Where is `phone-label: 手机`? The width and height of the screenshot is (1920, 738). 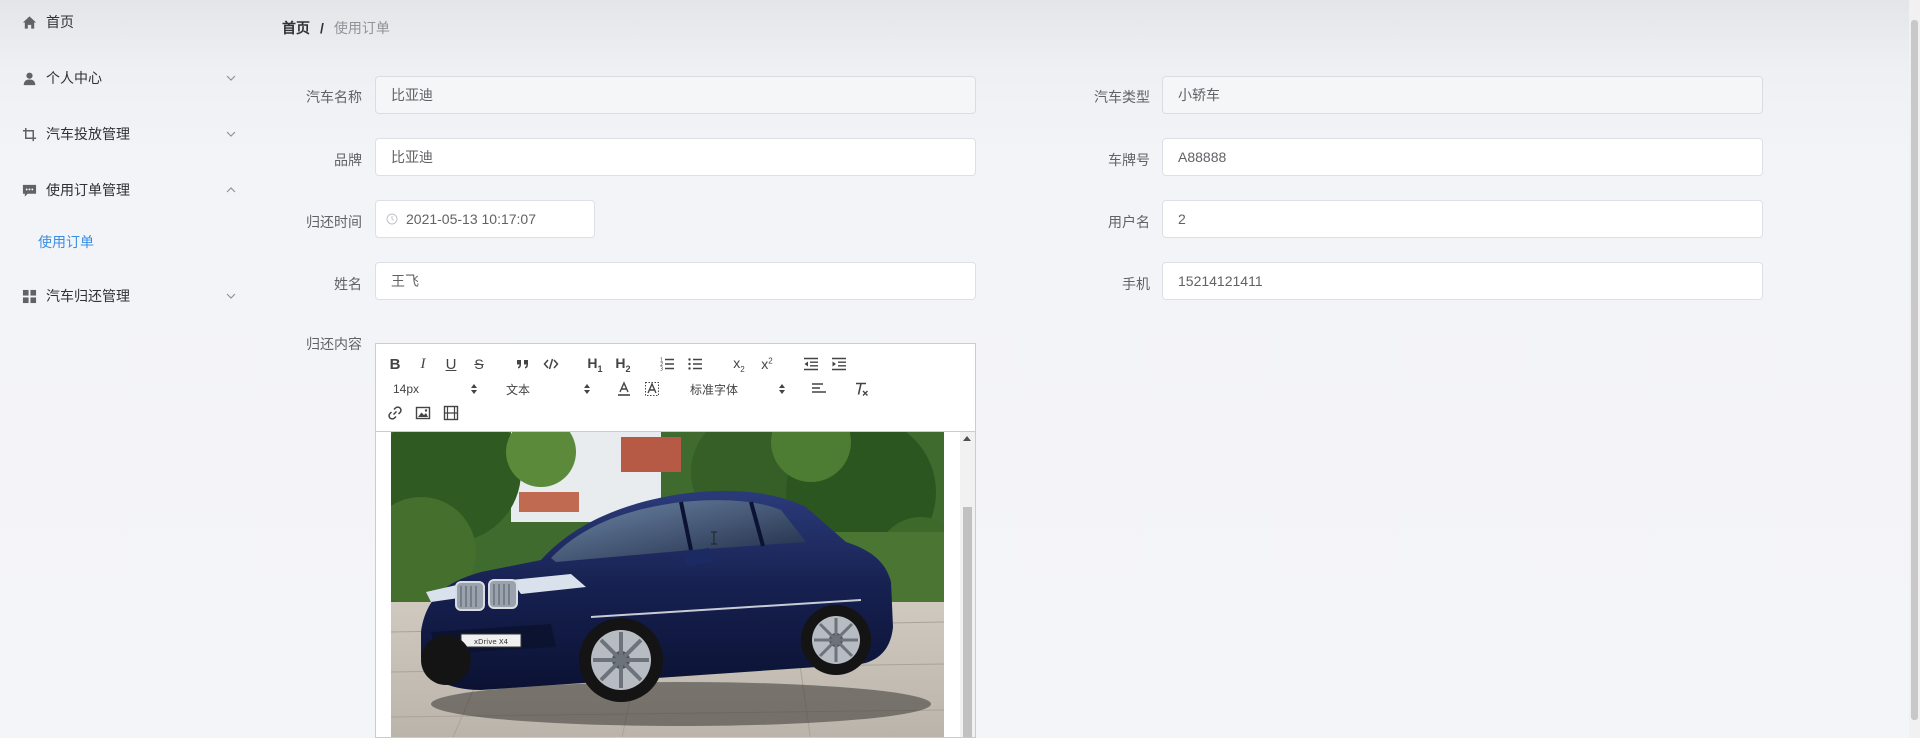
phone-label: 手机 is located at coordinates (1136, 284).